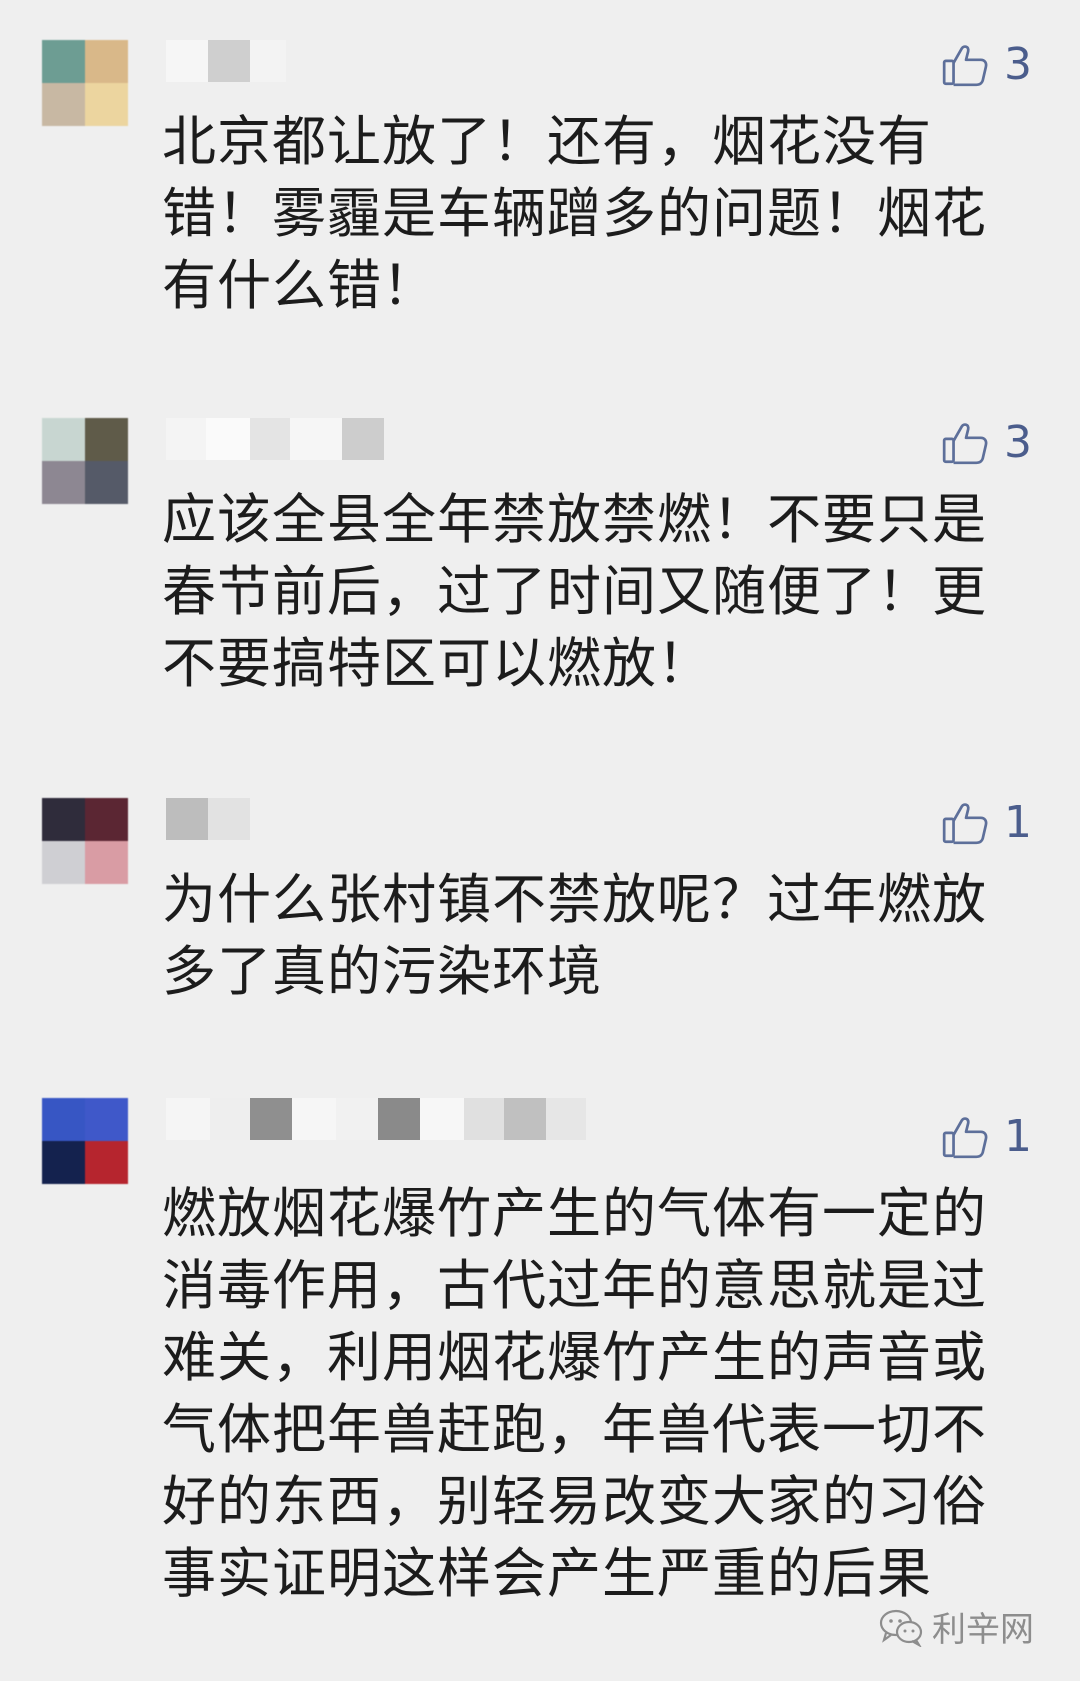 The image size is (1080, 1681). What do you see at coordinates (901, 1628) in the screenshot?
I see `wechat-icon` at bounding box center [901, 1628].